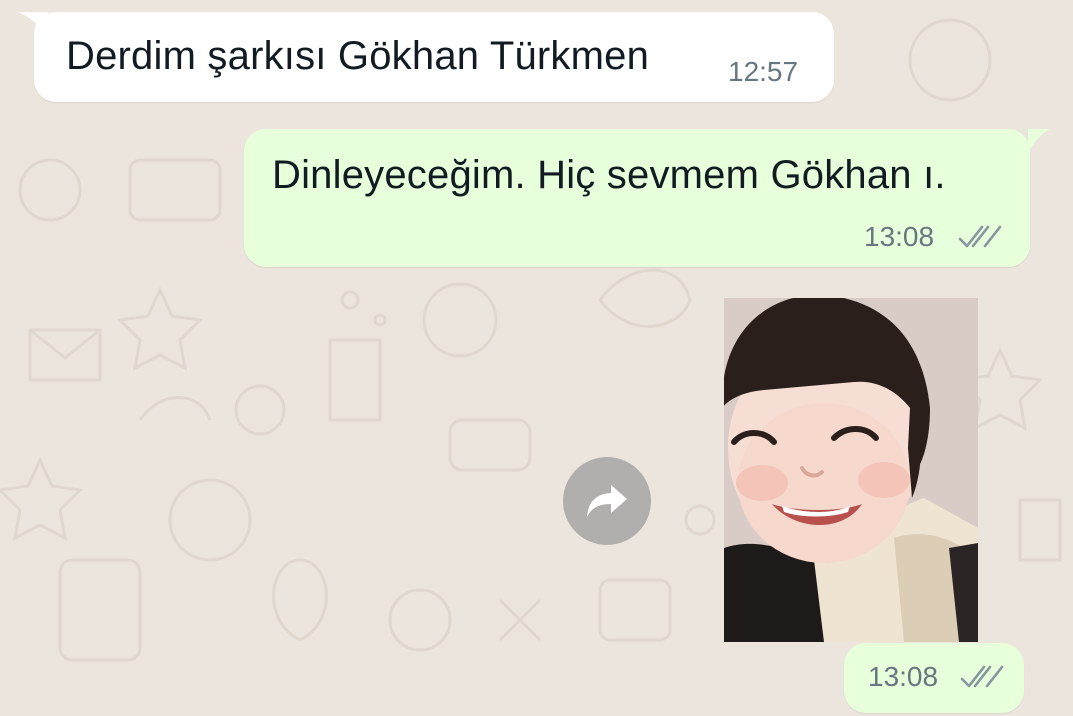 Image resolution: width=1073 pixels, height=716 pixels. Describe the element at coordinates (637, 198) in the screenshot. I see `outgoing-message-bubble: Dinleyeceğim. Hiç sevmem Gökhan ı. 13:08` at that location.